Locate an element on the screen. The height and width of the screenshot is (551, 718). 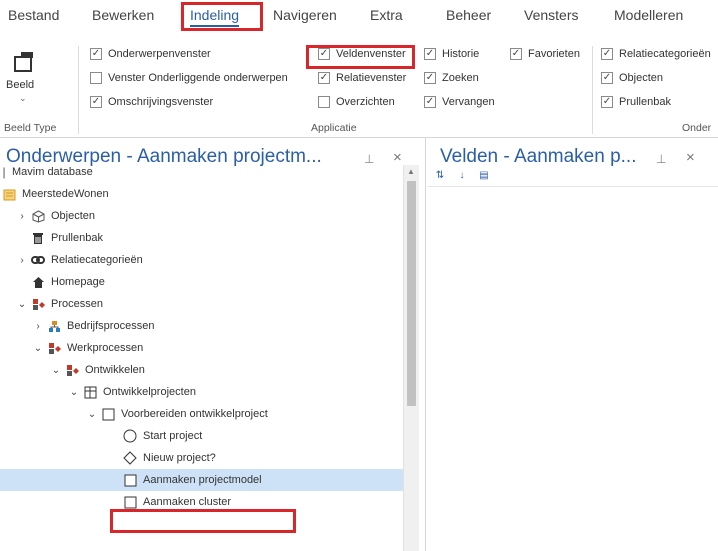
cb-prullenbak: ✓ Prullenbak is located at coordinates (636, 102).